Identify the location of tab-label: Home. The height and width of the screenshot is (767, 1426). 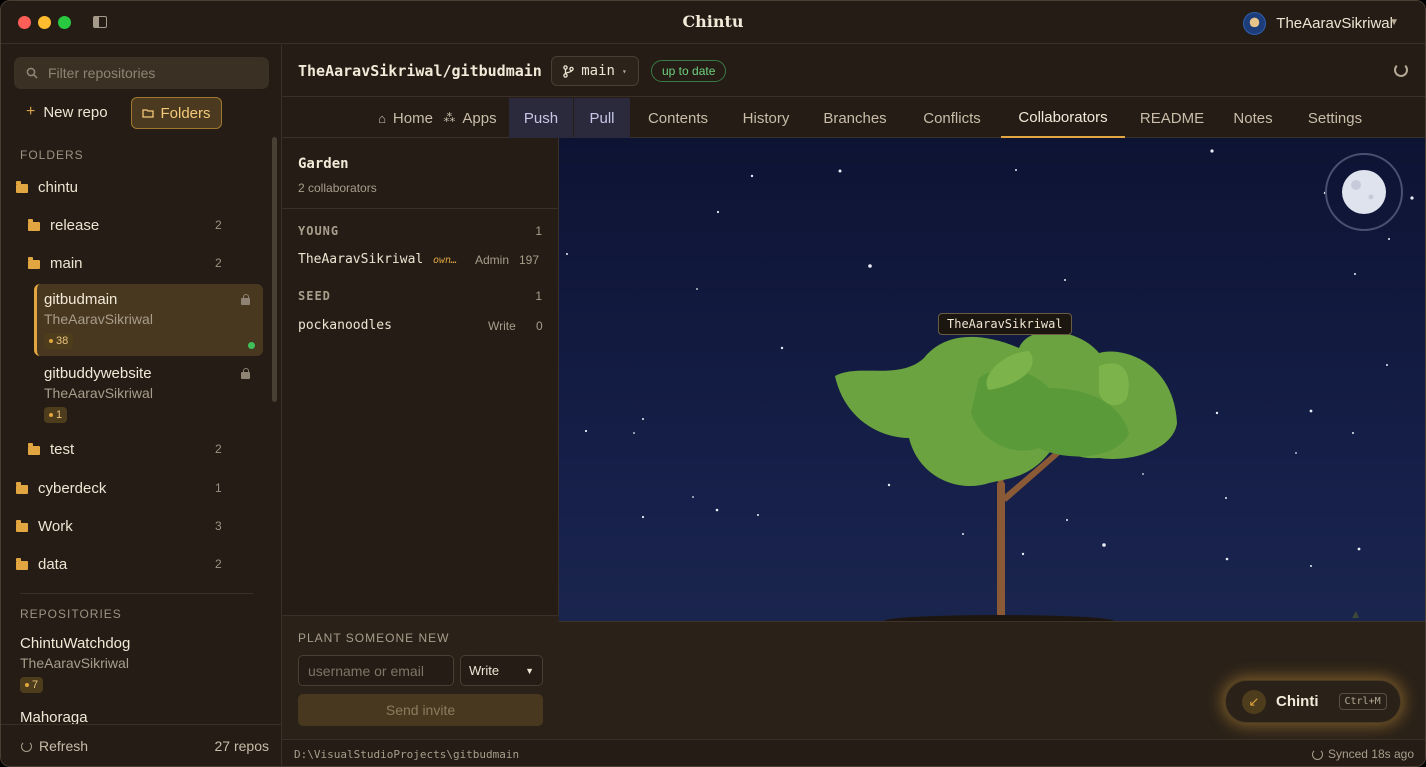
(412, 118).